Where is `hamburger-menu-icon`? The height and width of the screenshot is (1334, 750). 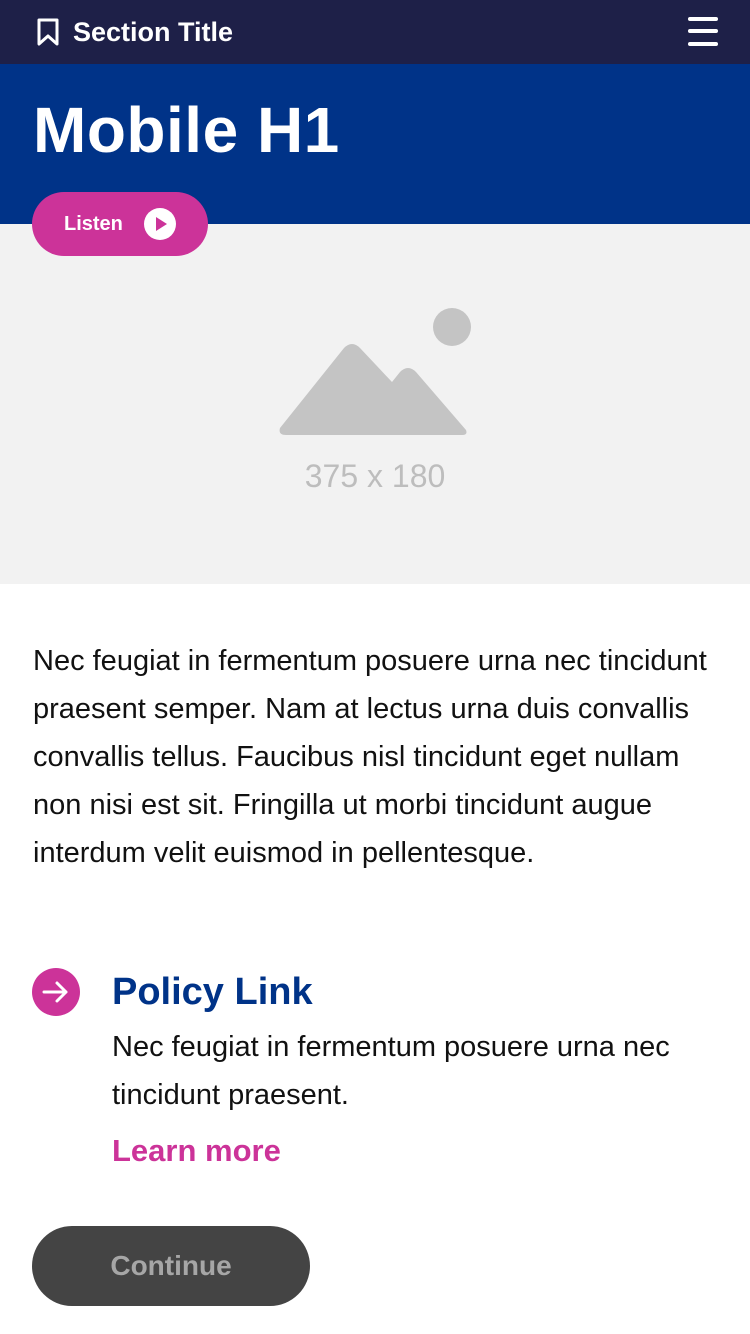
hamburger-menu-icon is located at coordinates (703, 32).